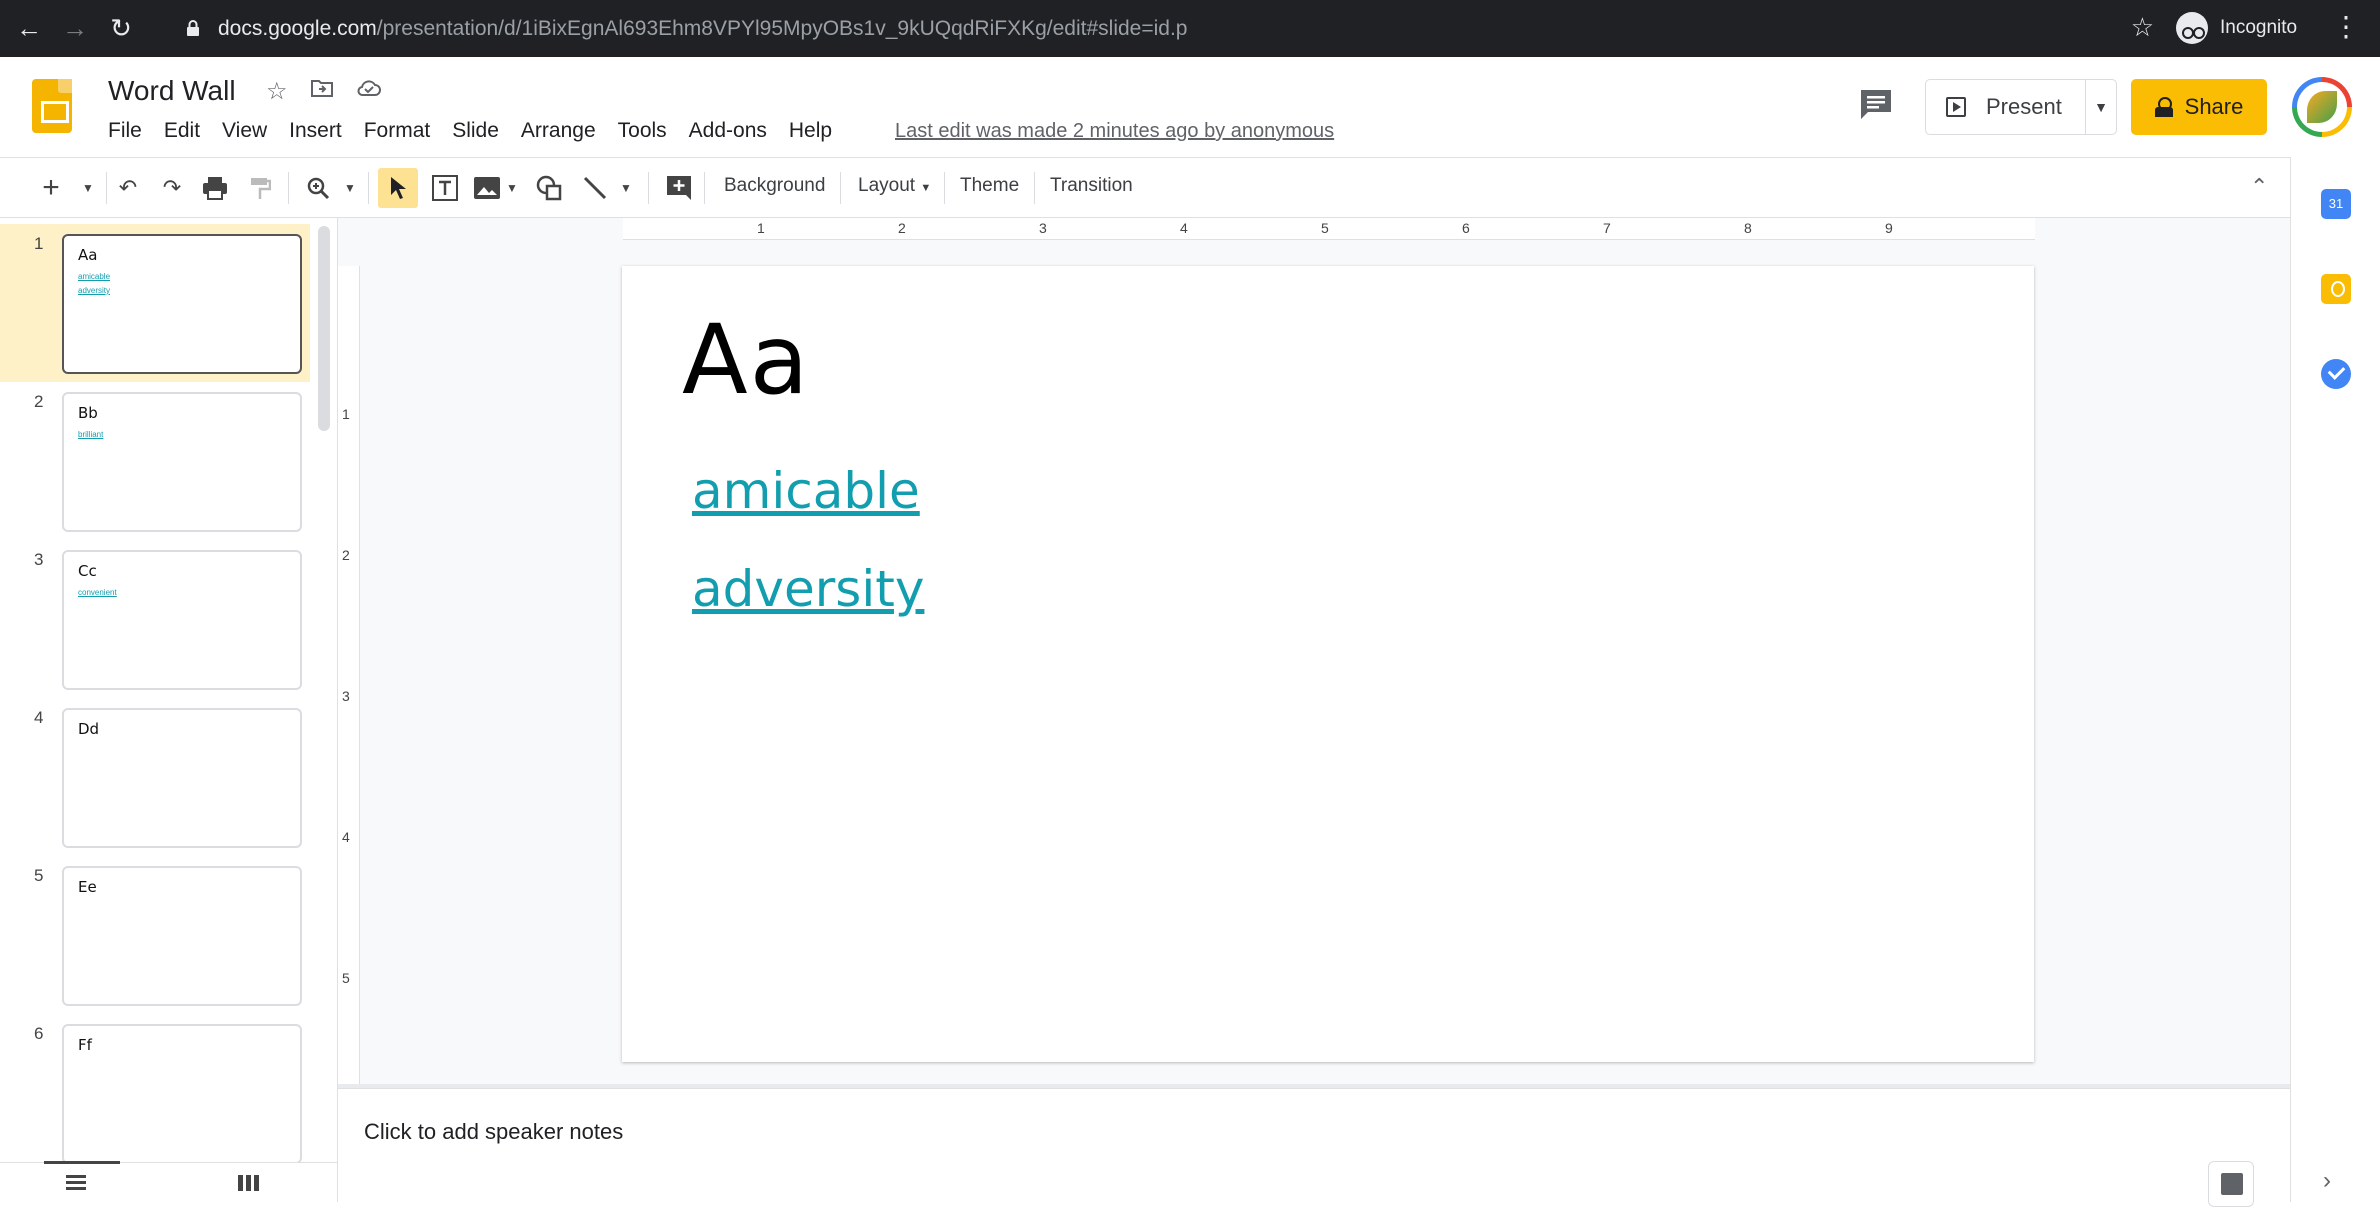 The image size is (2380, 1207). I want to click on menu-format: Format, so click(397, 131).